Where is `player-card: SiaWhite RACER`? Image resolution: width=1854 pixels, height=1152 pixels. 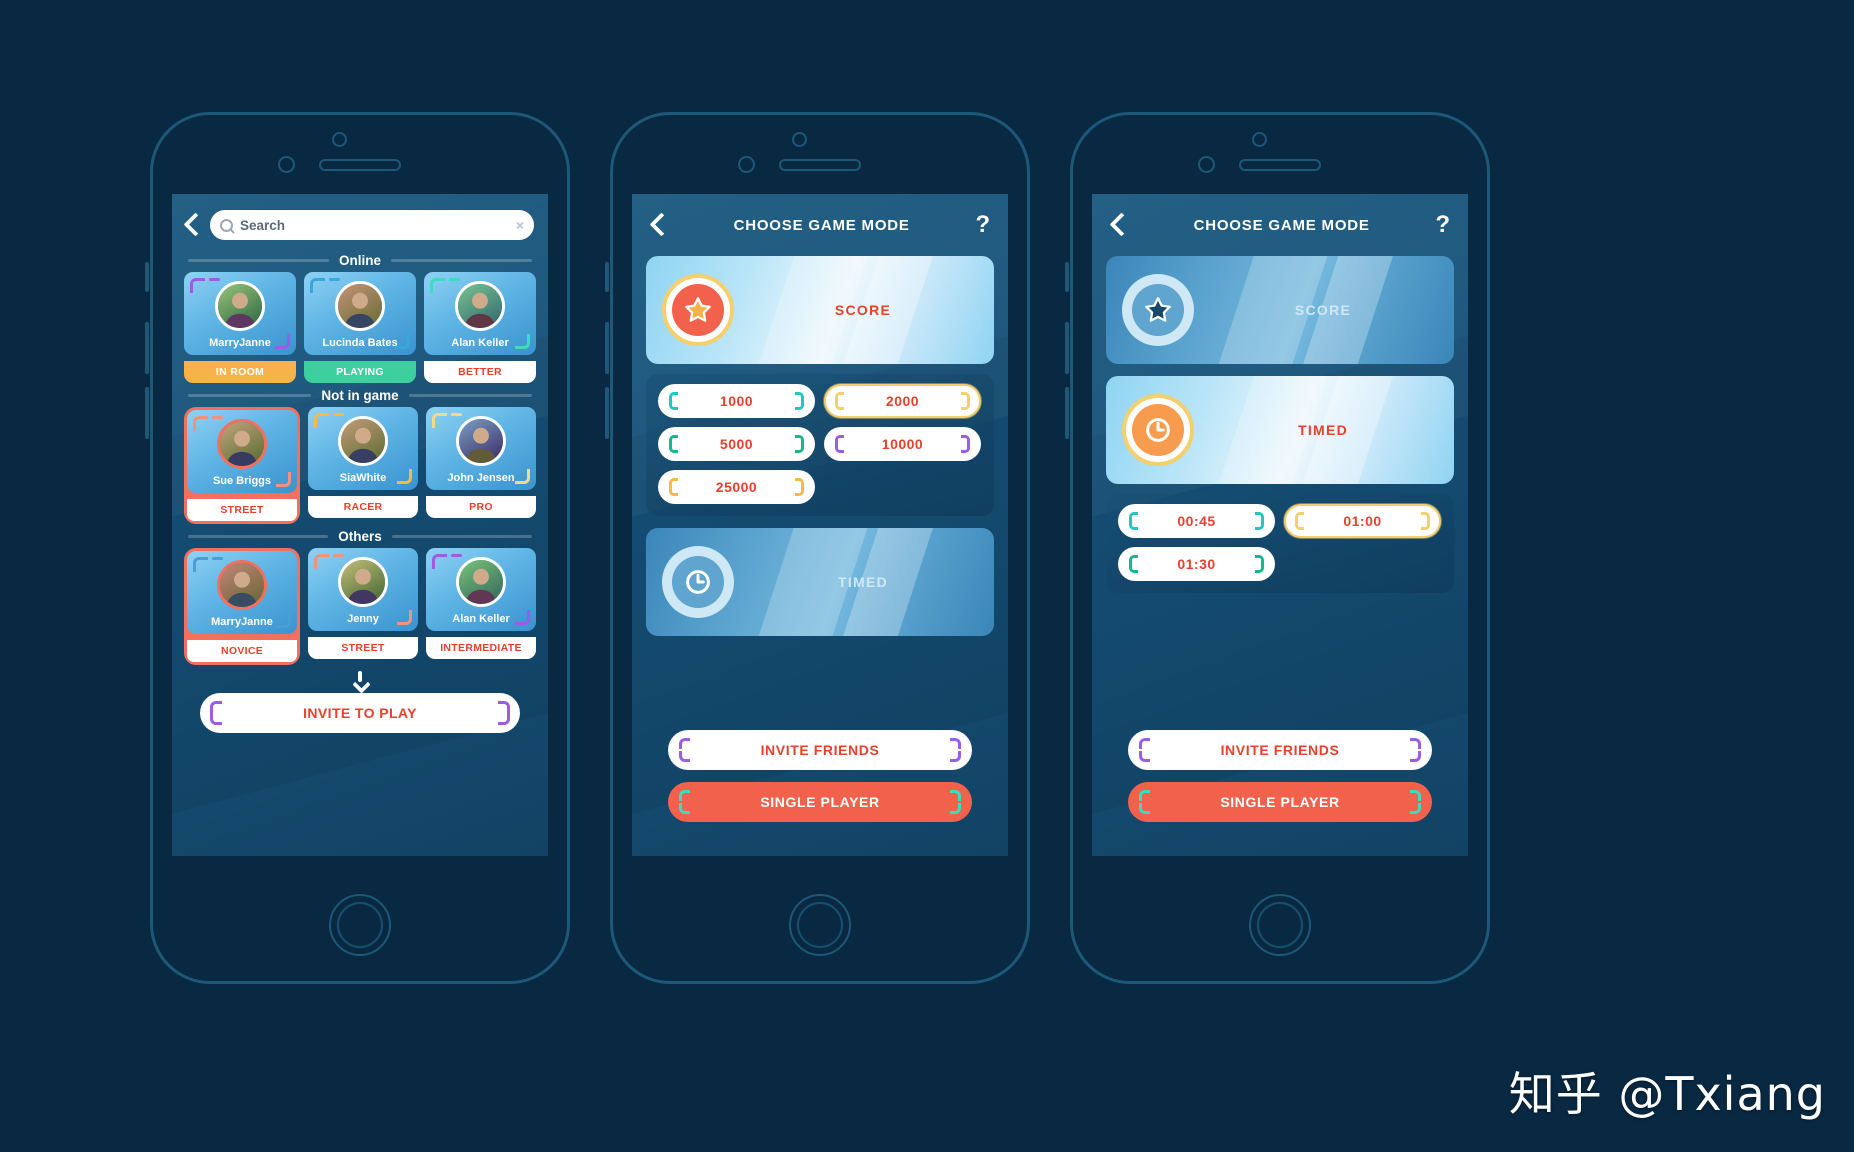 player-card: SiaWhite RACER is located at coordinates (363, 465).